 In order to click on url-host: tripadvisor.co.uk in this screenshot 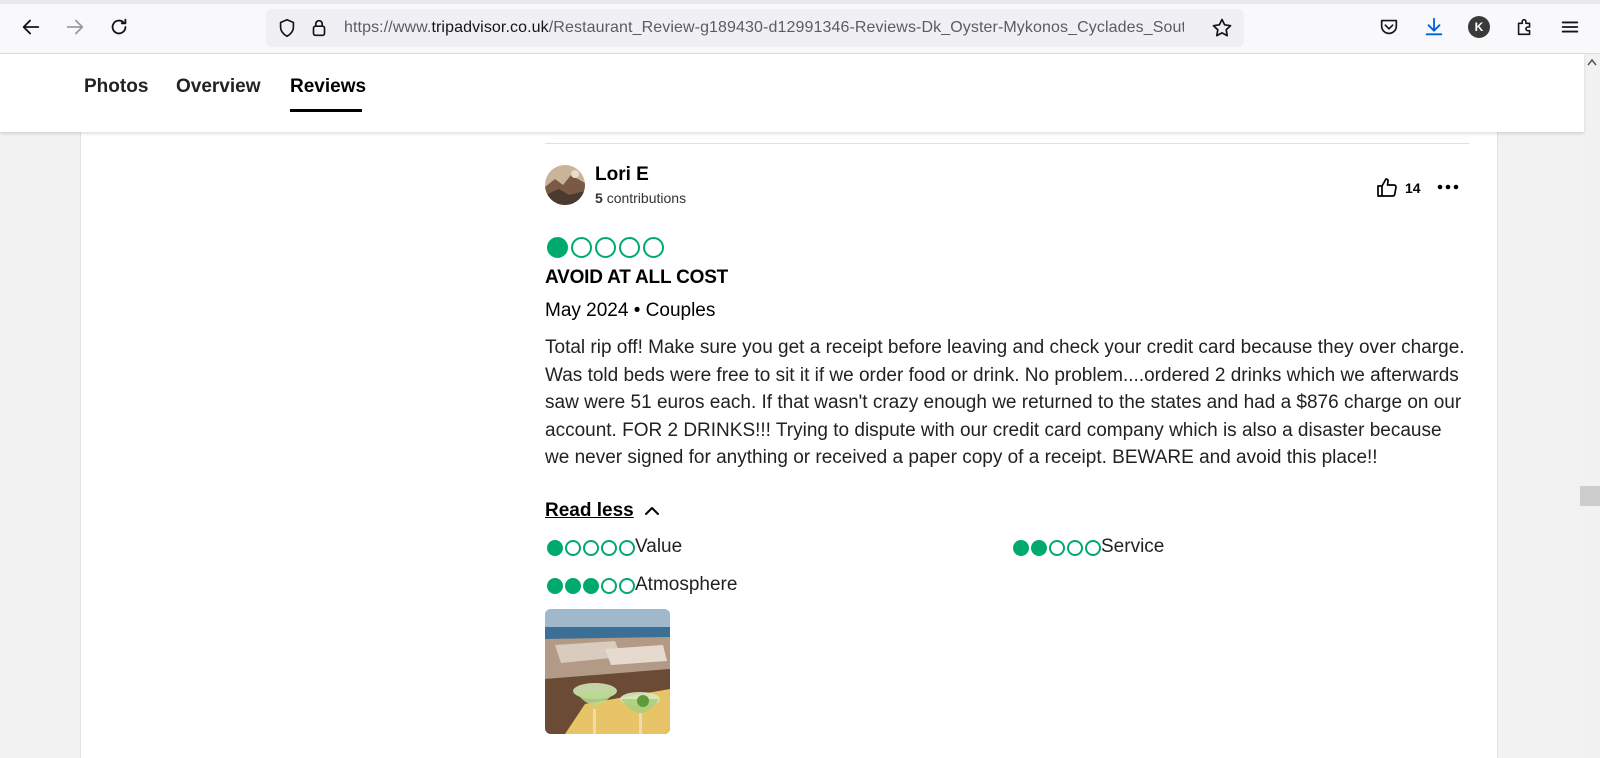, I will do `click(490, 27)`.